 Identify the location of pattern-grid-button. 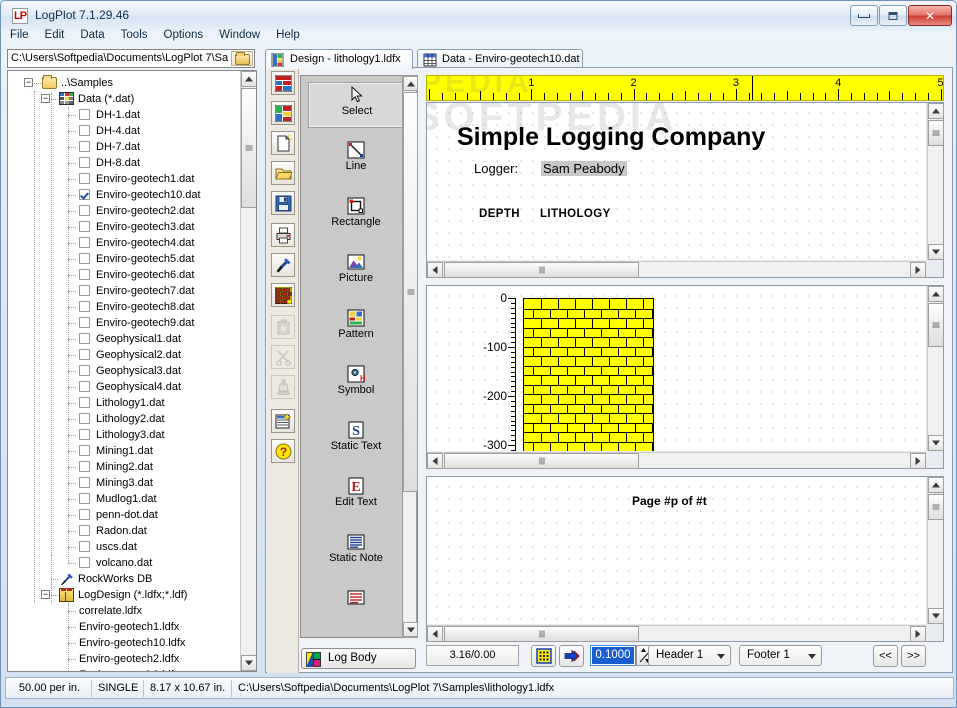
(543, 656).